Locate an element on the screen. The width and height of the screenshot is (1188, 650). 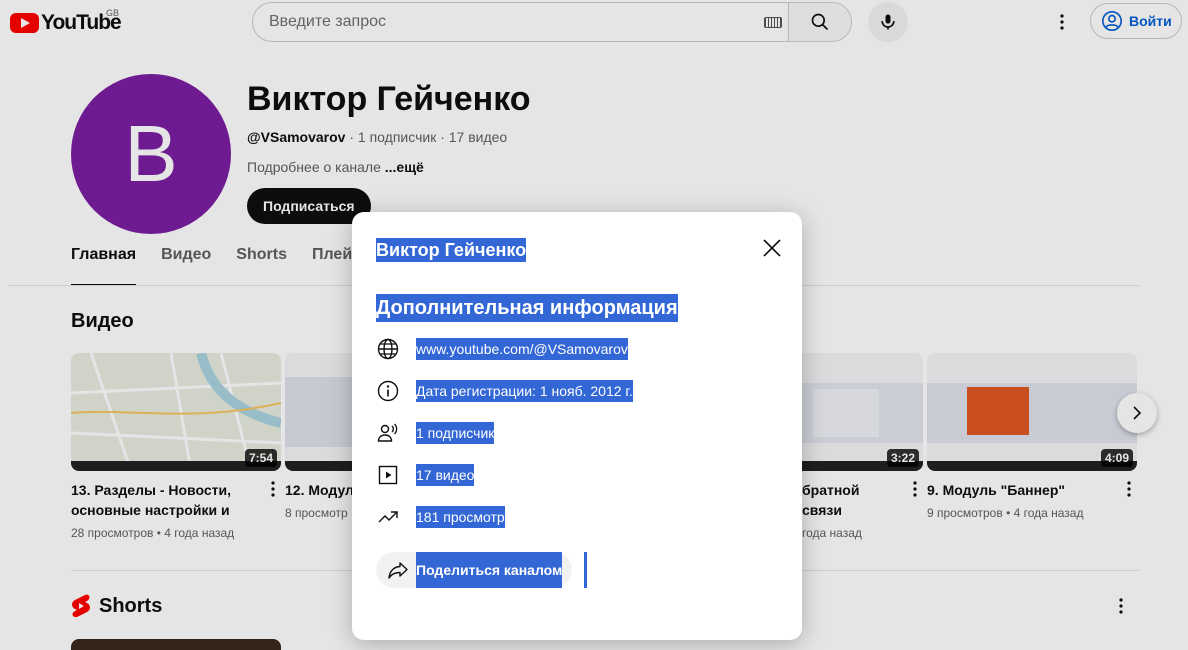
channel-link: www.youtube.com/@VSamovarov is located at coordinates (522, 349).